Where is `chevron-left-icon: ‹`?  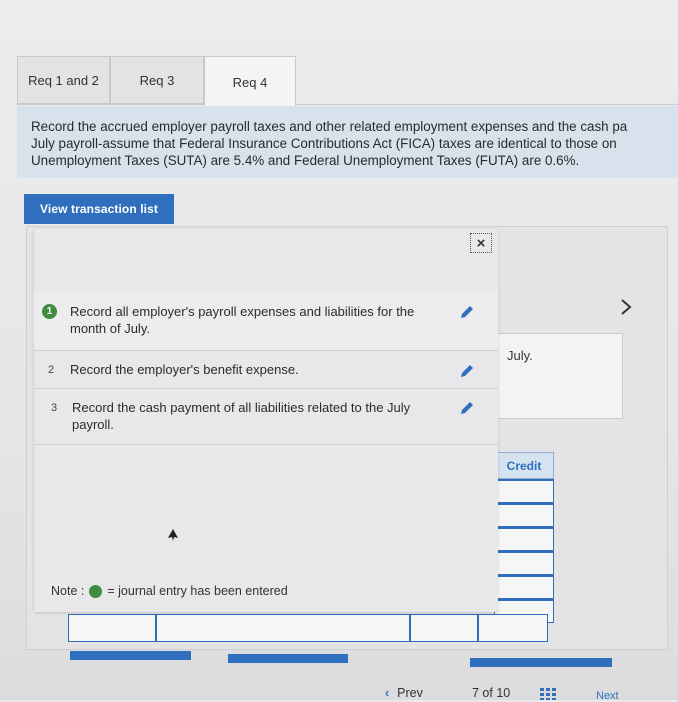 chevron-left-icon: ‹ is located at coordinates (387, 693).